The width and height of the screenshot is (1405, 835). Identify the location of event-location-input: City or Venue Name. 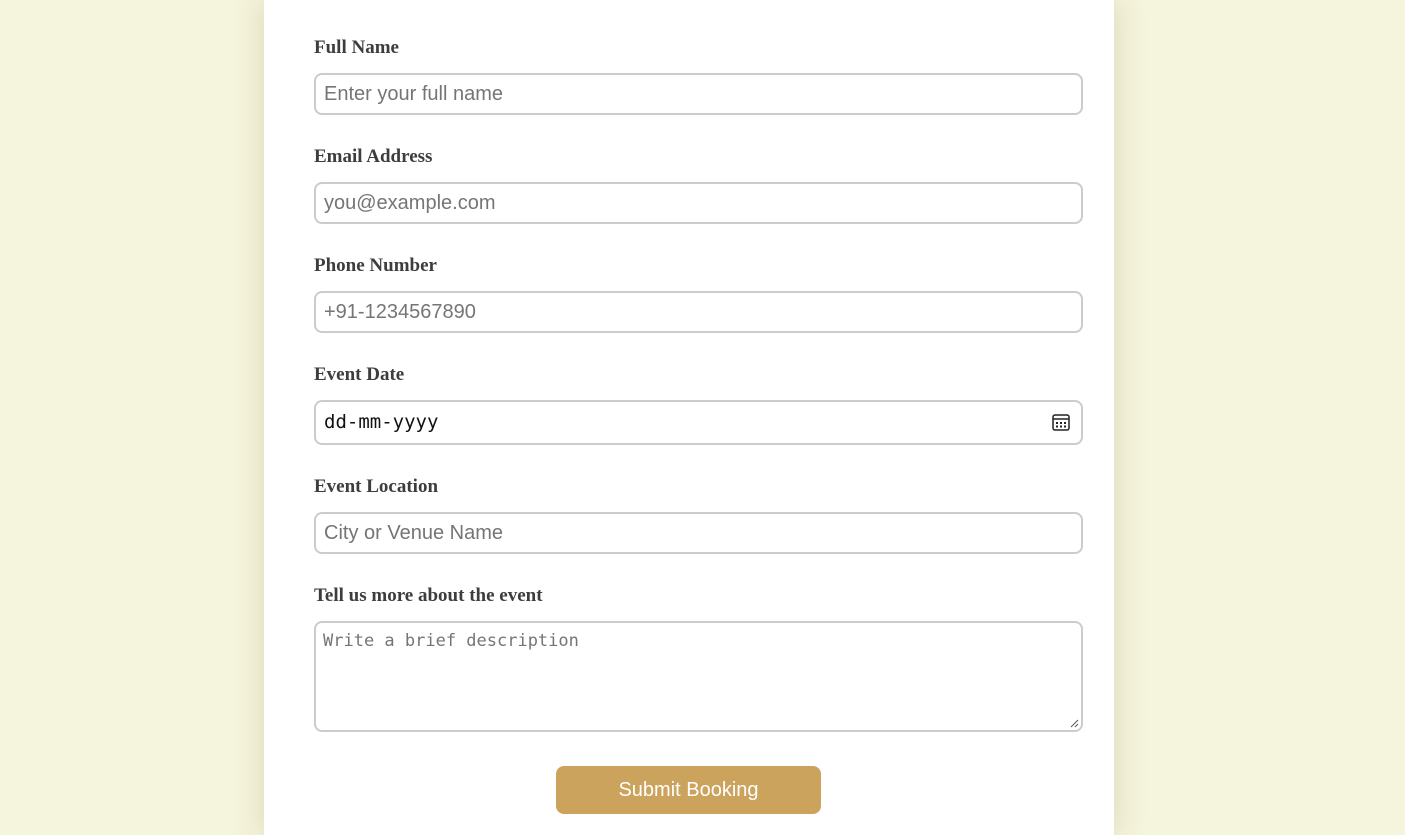
(698, 533).